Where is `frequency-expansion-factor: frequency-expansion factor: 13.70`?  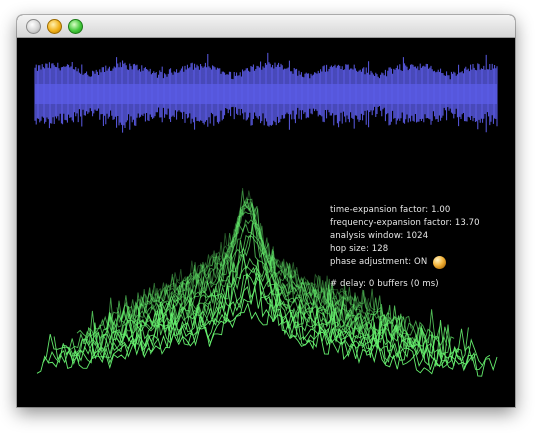 frequency-expansion-factor: frequency-expansion factor: 13.70 is located at coordinates (405, 223).